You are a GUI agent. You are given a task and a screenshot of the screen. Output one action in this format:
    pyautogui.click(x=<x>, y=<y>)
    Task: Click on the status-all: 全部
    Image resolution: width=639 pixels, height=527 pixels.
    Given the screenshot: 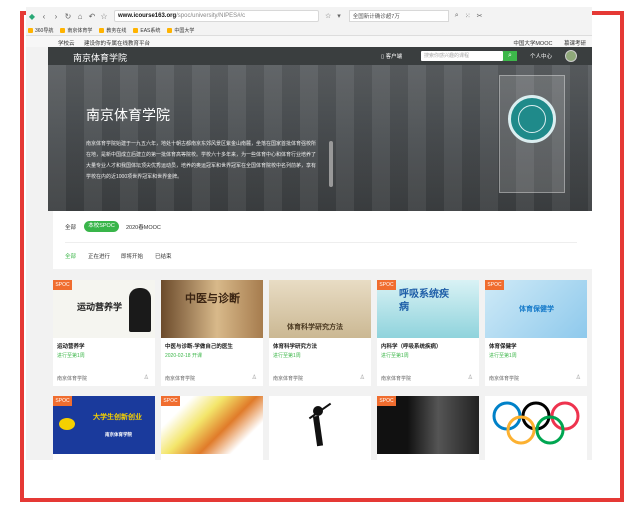 What is the action you would take?
    pyautogui.click(x=70, y=256)
    